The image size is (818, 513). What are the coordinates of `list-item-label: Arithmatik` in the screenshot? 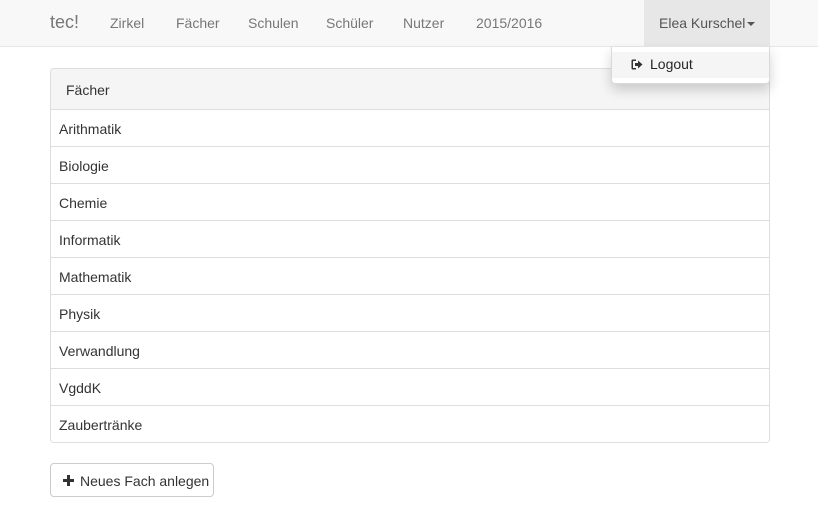 It's located at (90, 129).